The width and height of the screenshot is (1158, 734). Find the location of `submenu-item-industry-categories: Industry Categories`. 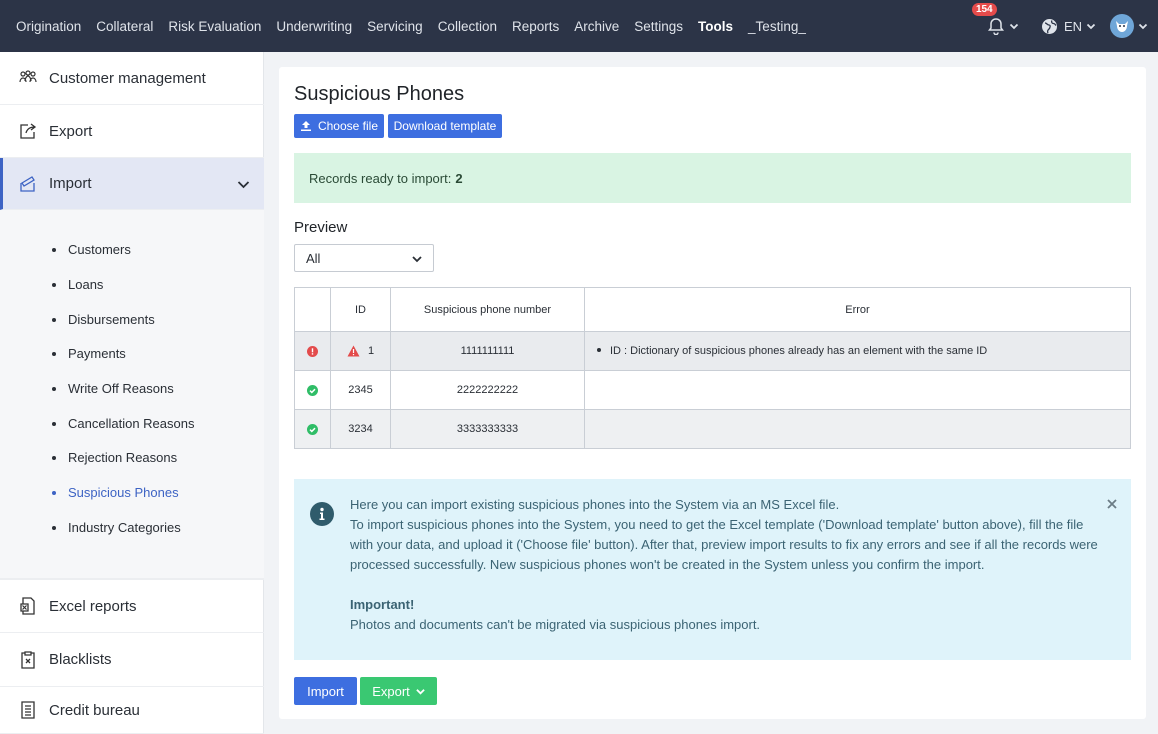

submenu-item-industry-categories: Industry Categories is located at coordinates (116, 527).